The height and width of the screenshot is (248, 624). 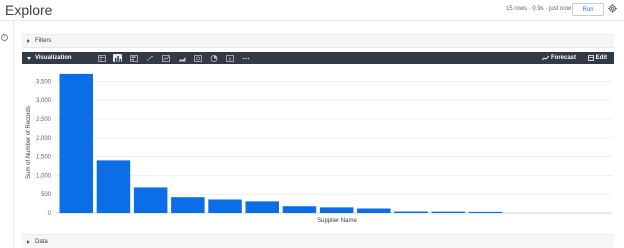 I want to click on page-title: Explore, so click(x=29, y=10).